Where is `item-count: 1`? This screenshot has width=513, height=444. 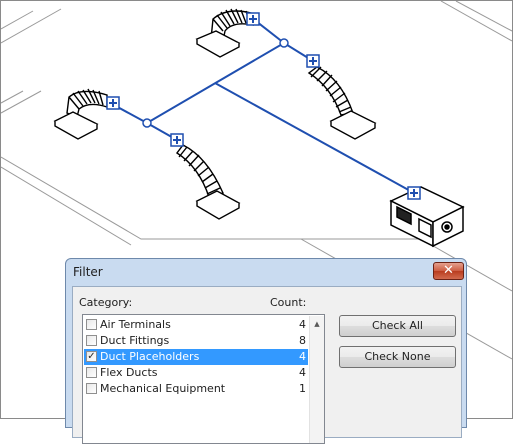 item-count: 1 is located at coordinates (302, 388).